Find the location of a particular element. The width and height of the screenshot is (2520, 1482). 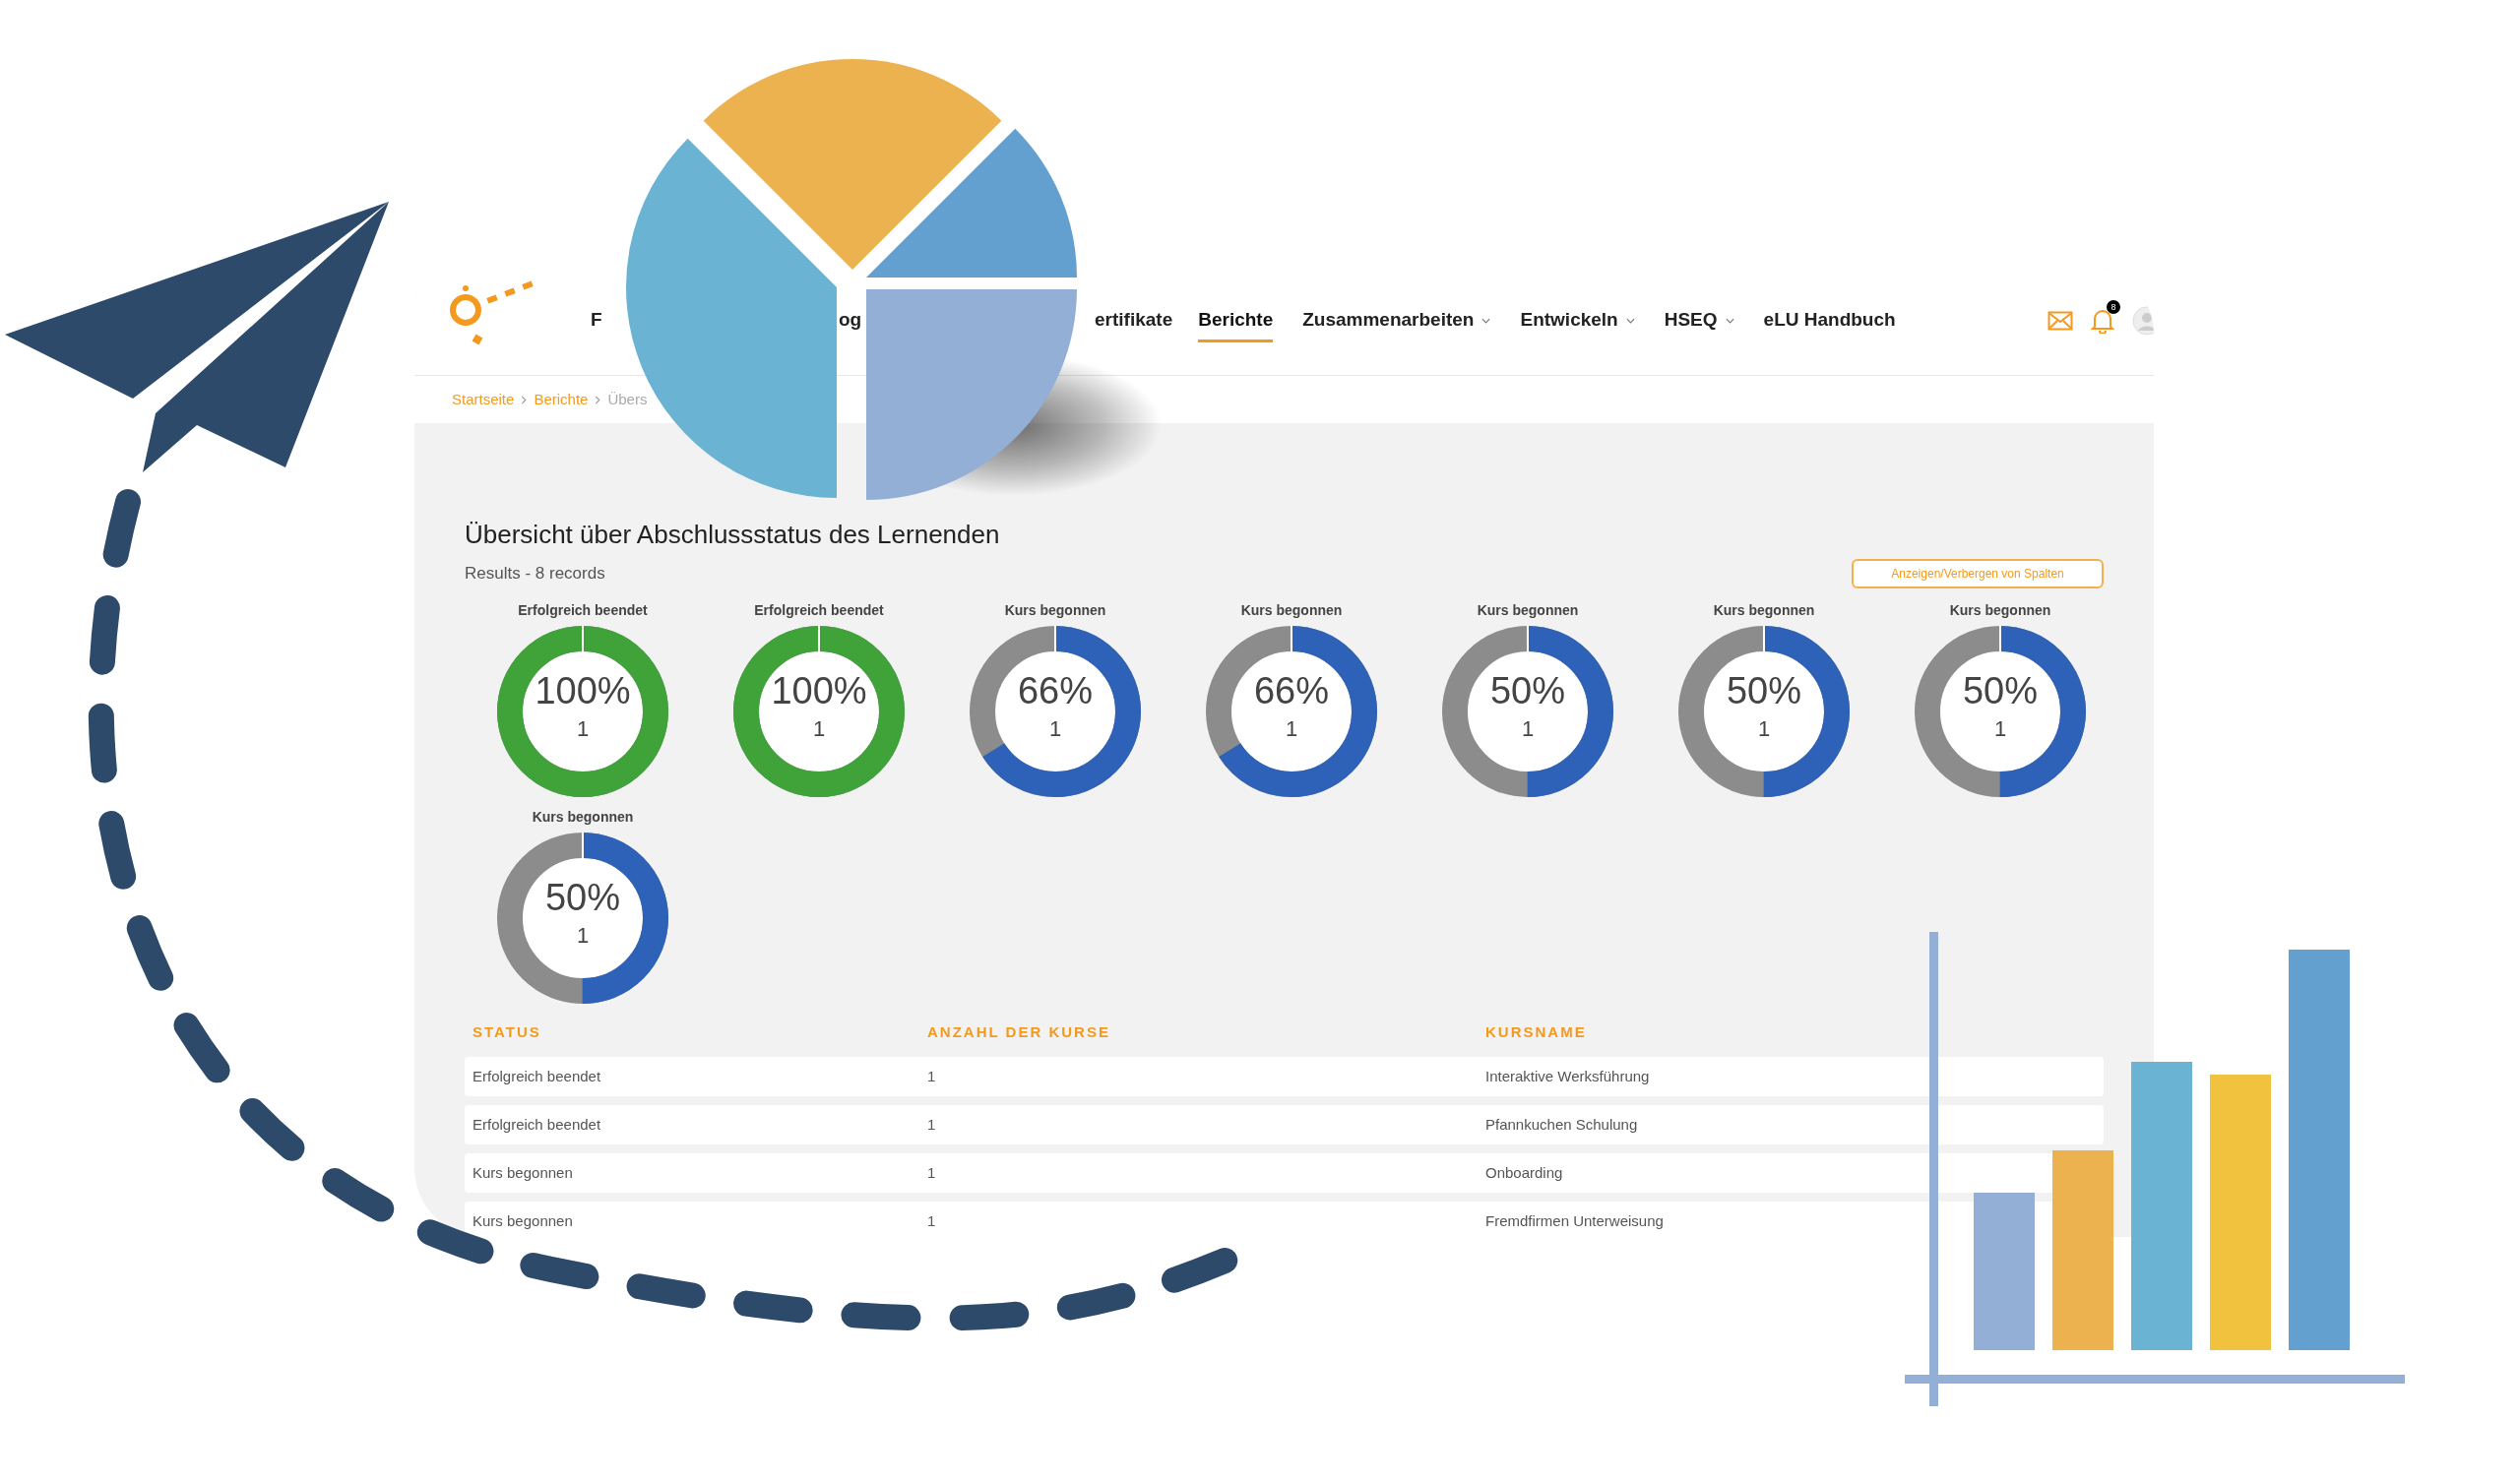

paper-plane-icon is located at coordinates (197, 337).